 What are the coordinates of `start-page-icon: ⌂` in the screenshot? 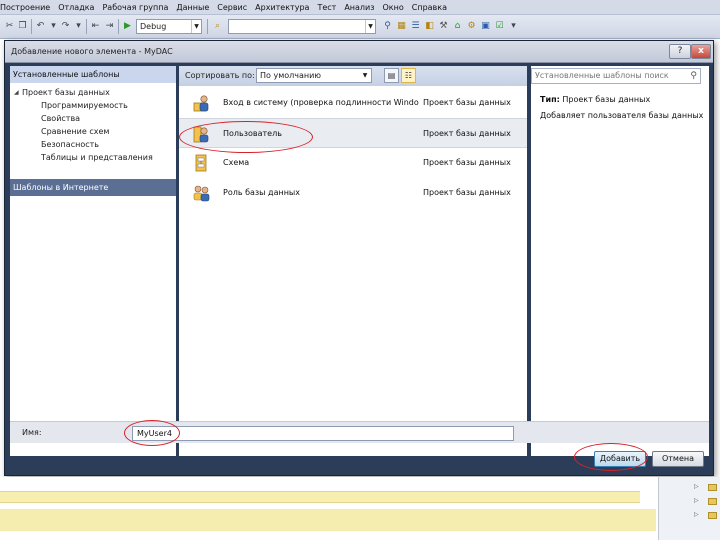 It's located at (457, 26).